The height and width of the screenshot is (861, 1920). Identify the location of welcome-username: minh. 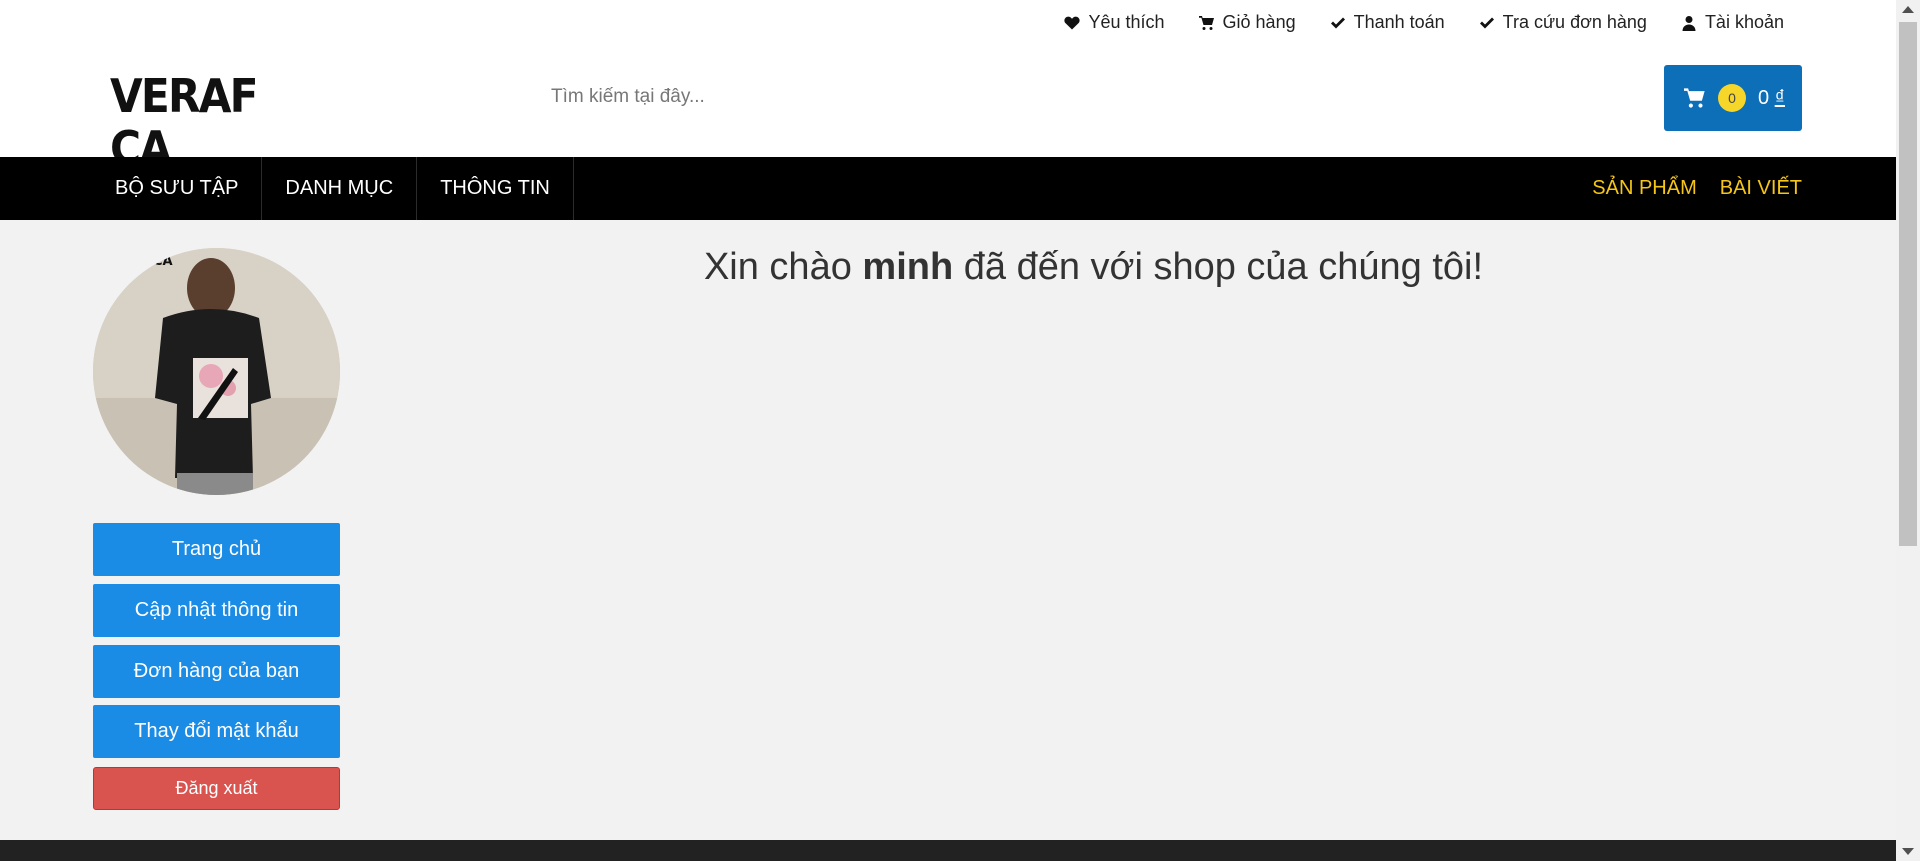
(908, 267).